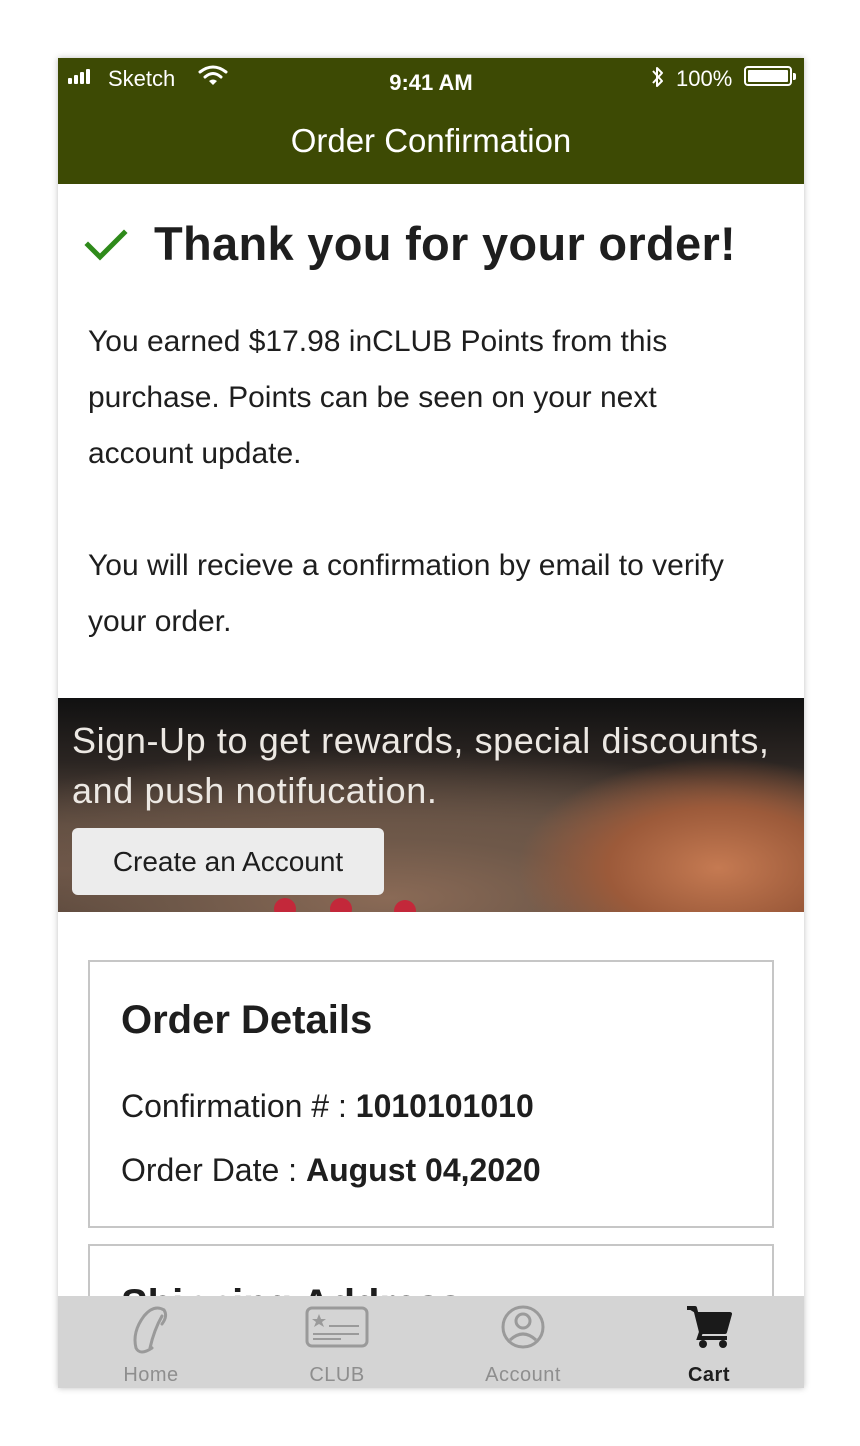  I want to click on tab-bar: Home CLUB Account Cart, so click(431, 1342).